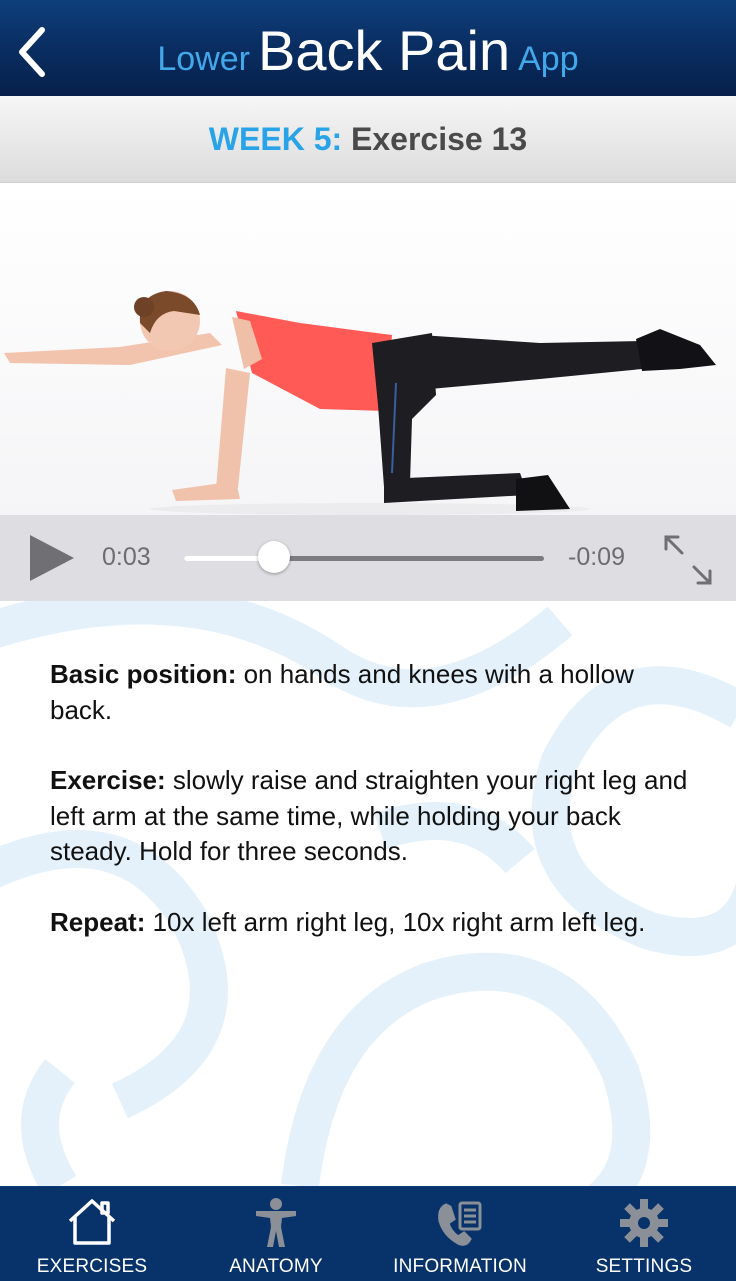 The height and width of the screenshot is (1281, 736). What do you see at coordinates (460, 1223) in the screenshot?
I see `phone-list-icon` at bounding box center [460, 1223].